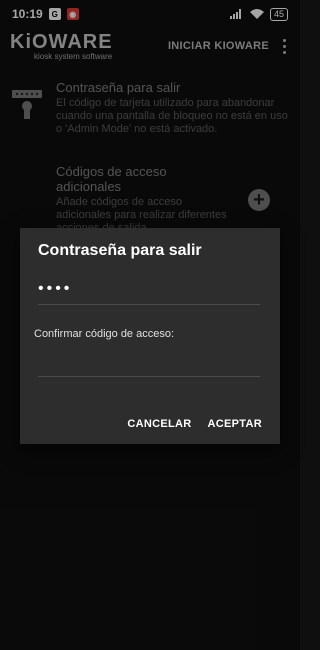  What do you see at coordinates (120, 250) in the screenshot?
I see `dialog-title: Contraseña para salir` at bounding box center [120, 250].